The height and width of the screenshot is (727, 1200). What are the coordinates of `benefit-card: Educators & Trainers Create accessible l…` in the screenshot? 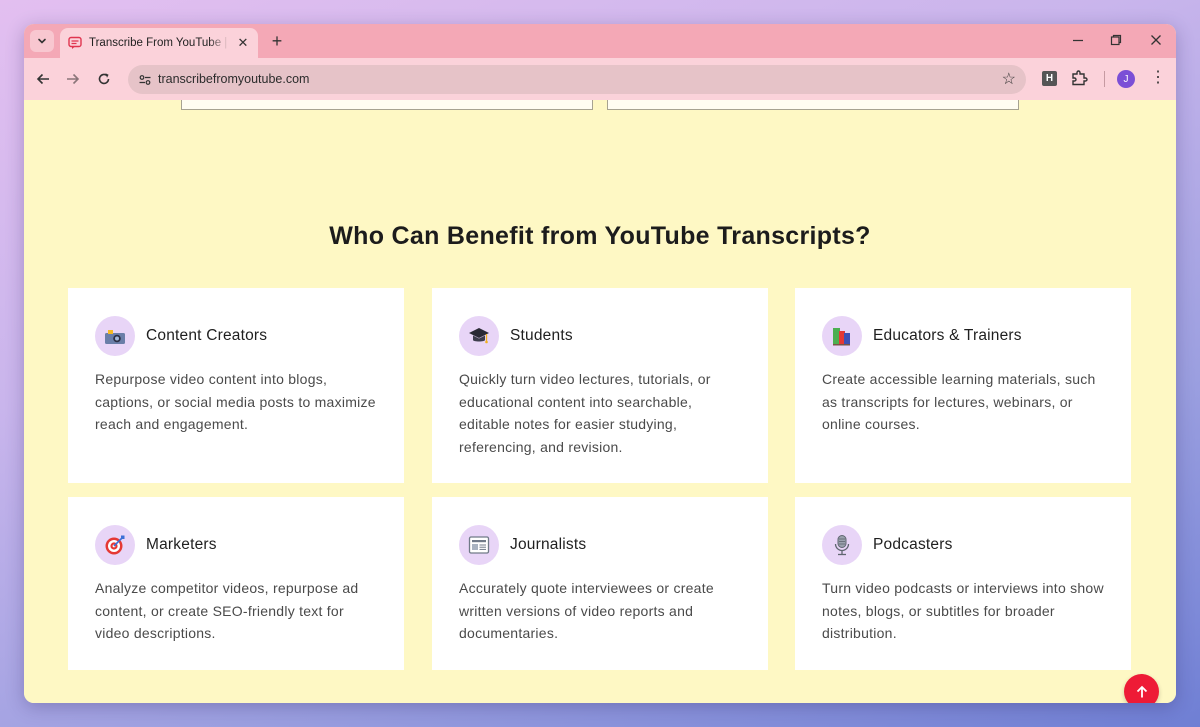 It's located at (963, 385).